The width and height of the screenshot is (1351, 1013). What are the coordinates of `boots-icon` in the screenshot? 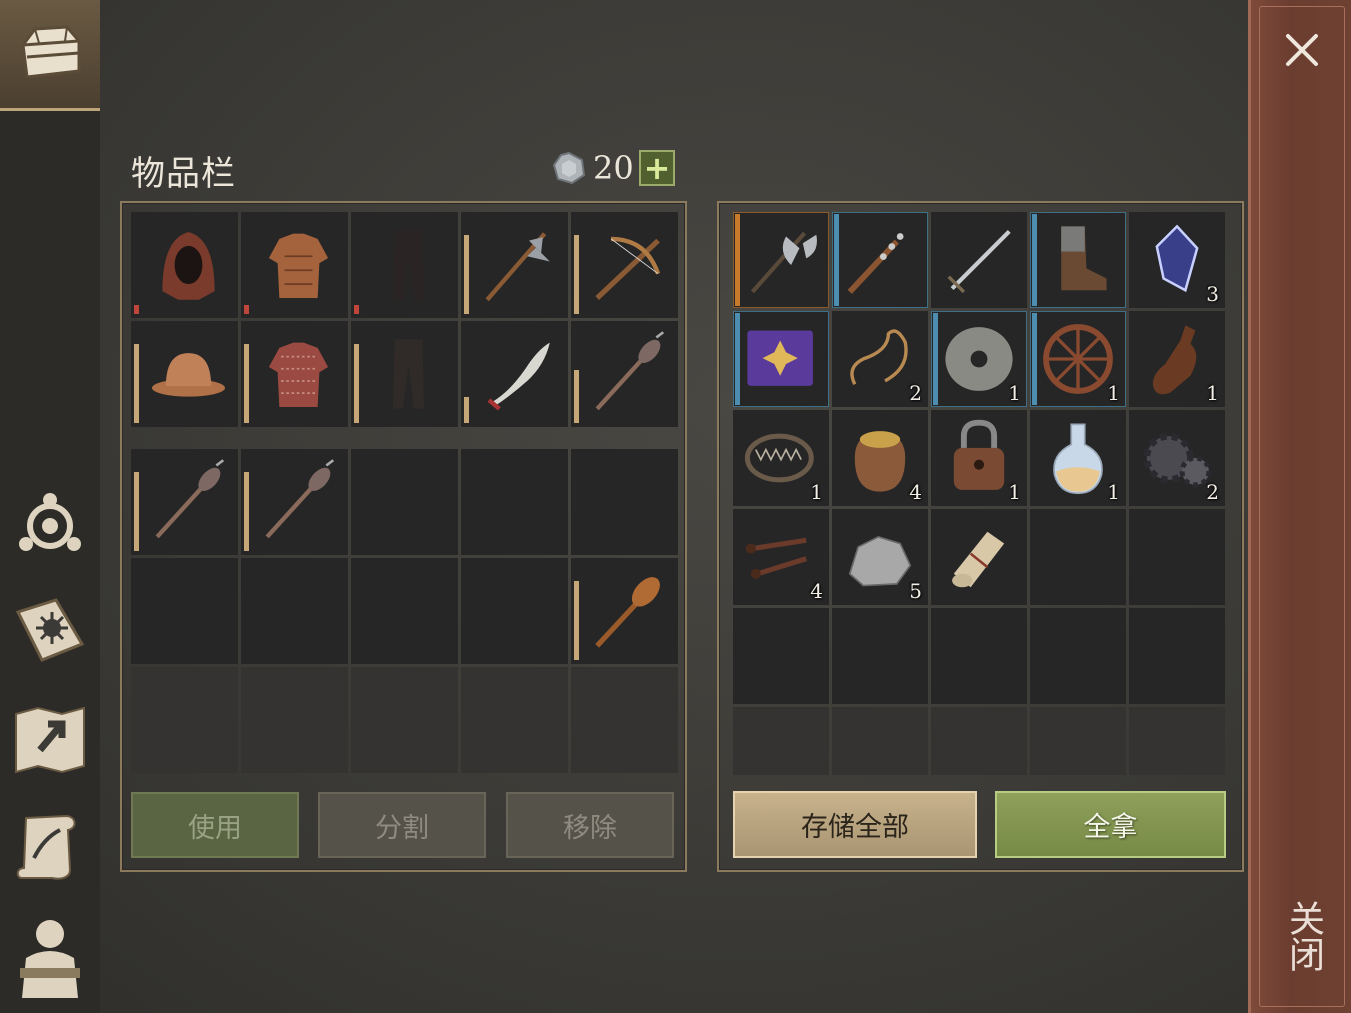 It's located at (1078, 260).